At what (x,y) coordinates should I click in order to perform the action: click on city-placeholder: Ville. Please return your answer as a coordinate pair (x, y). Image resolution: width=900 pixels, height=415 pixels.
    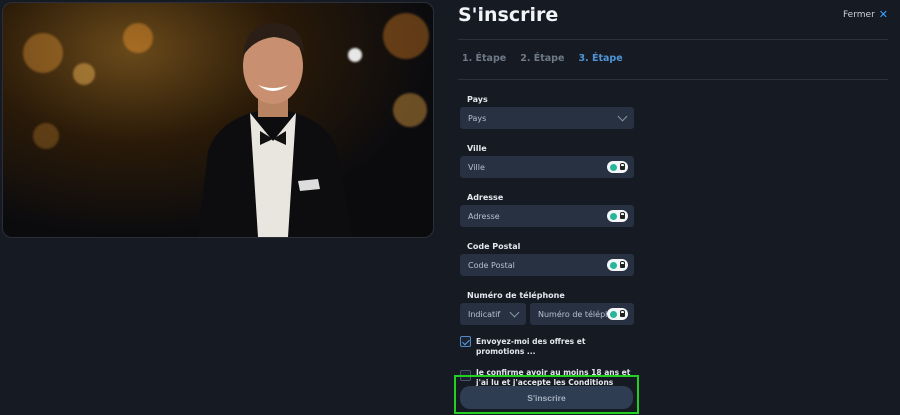
    Looking at the image, I should click on (476, 167).